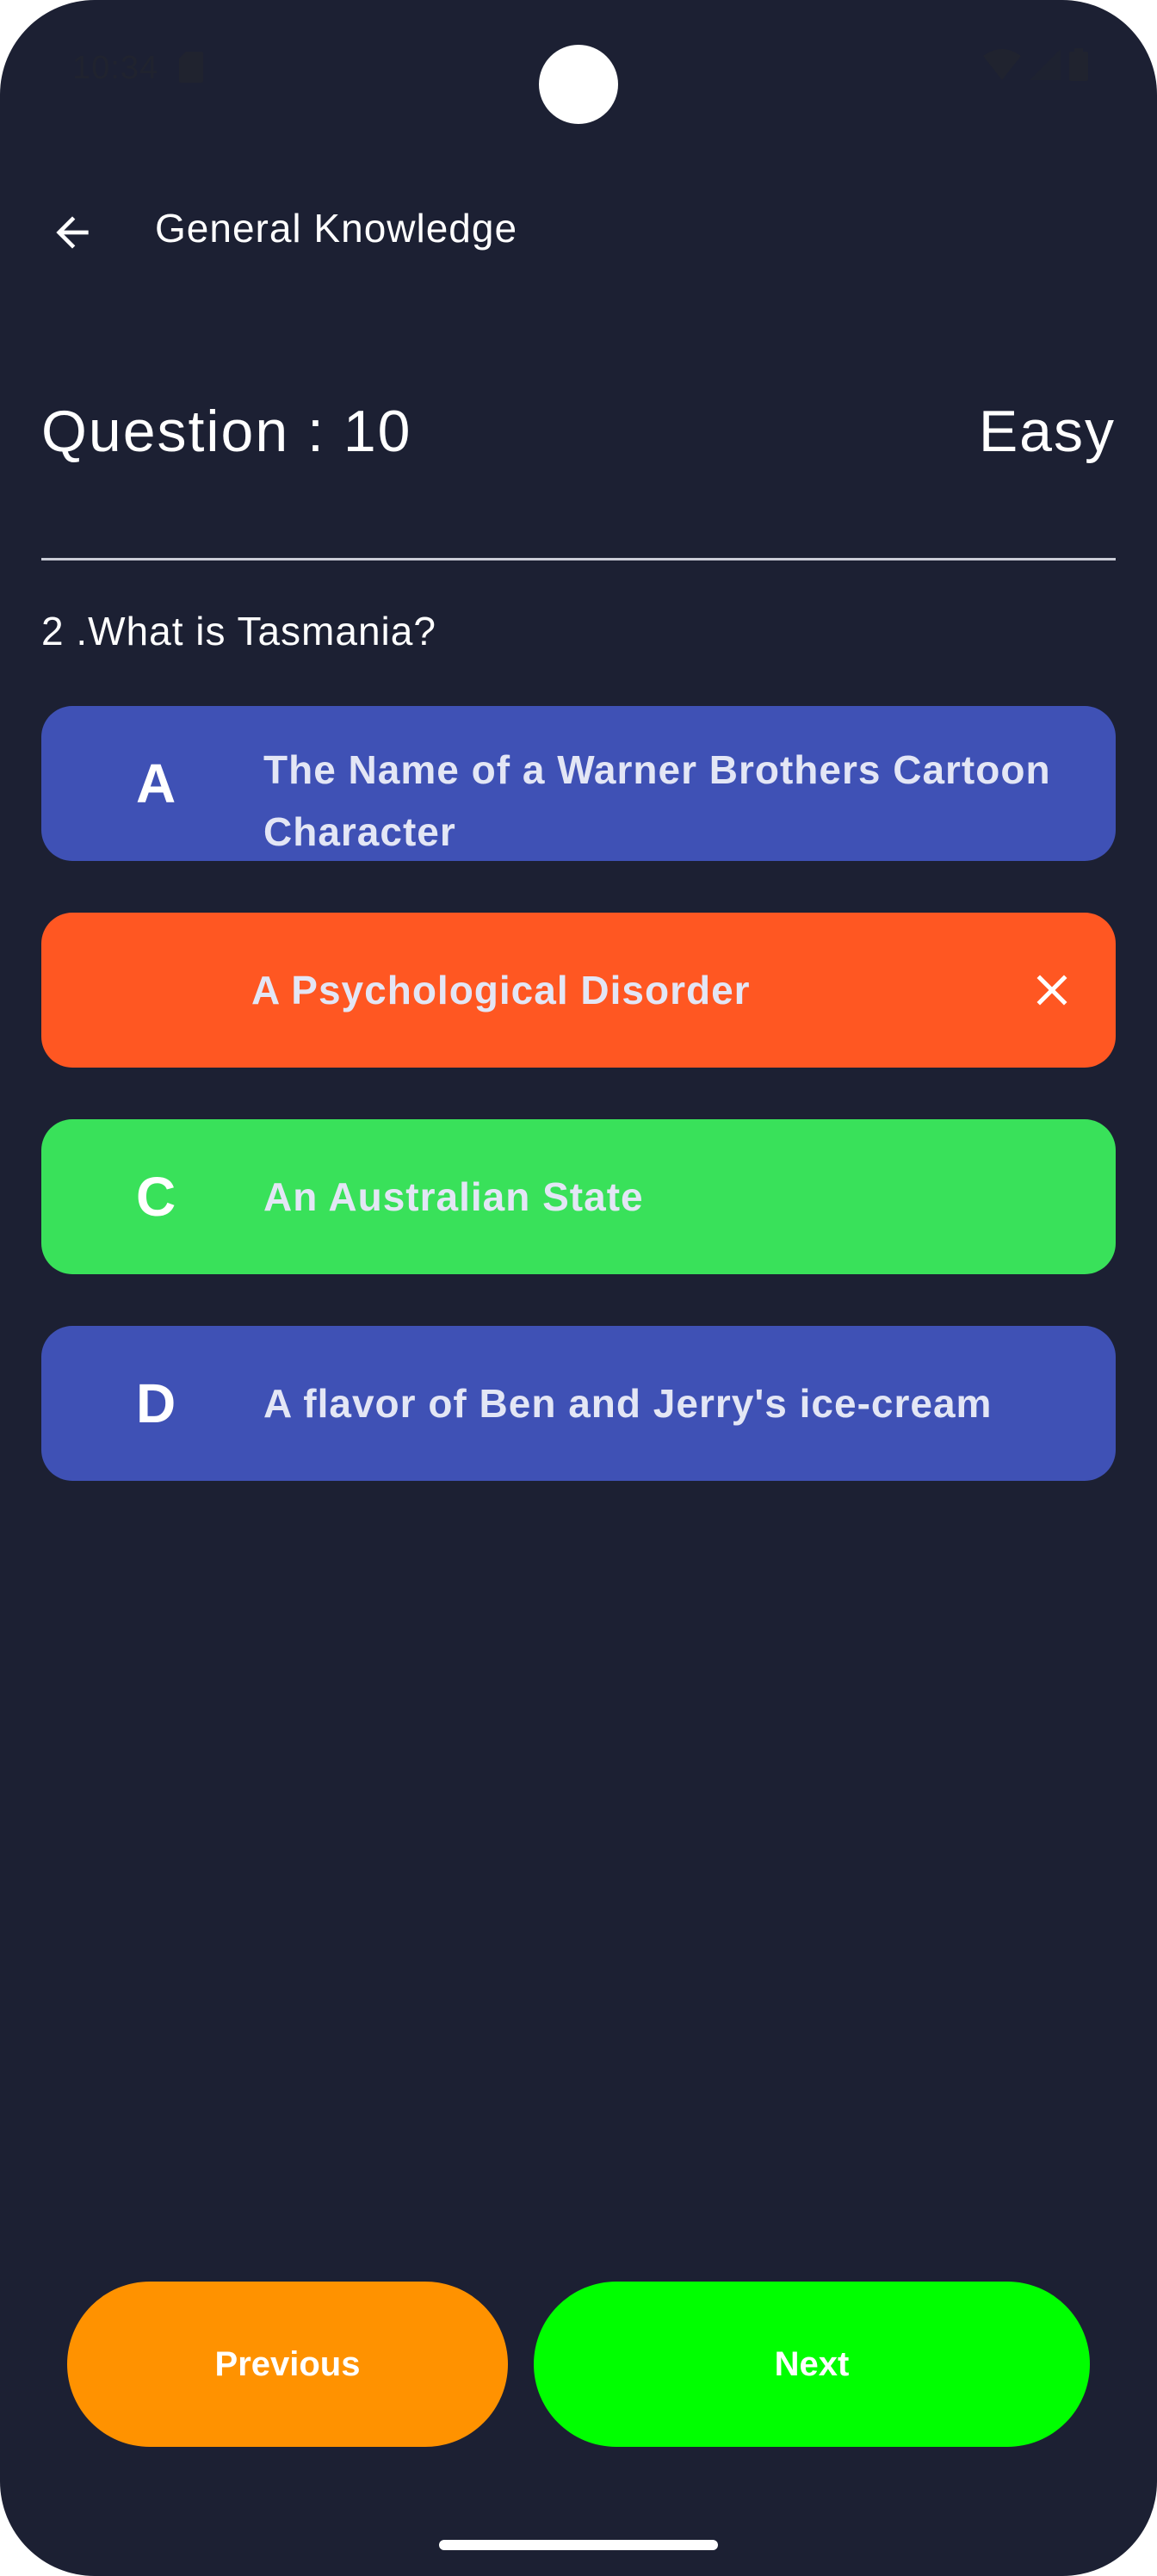 The image size is (1157, 2576). What do you see at coordinates (454, 1196) in the screenshot?
I see `option-text: An Australian State` at bounding box center [454, 1196].